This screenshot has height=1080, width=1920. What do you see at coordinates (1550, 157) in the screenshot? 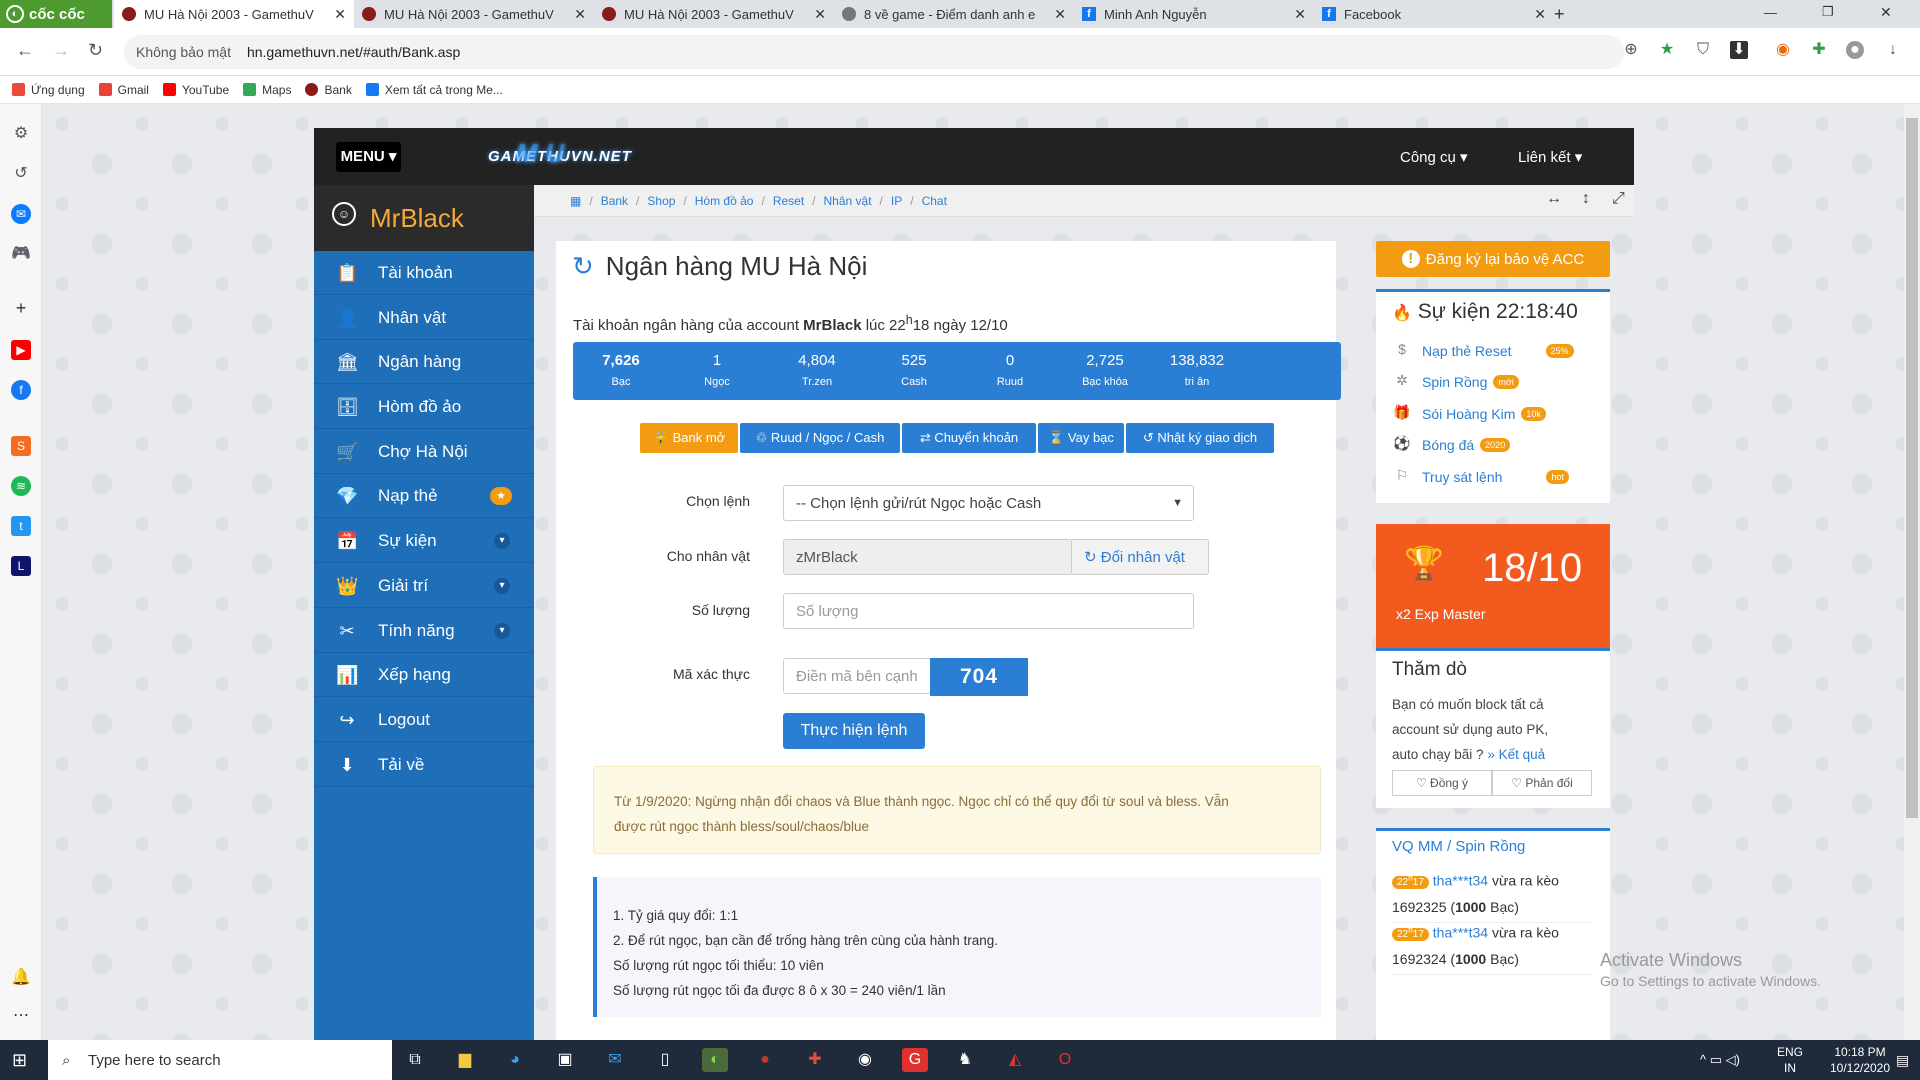
I see `links-menu: Liên kết ▾` at bounding box center [1550, 157].